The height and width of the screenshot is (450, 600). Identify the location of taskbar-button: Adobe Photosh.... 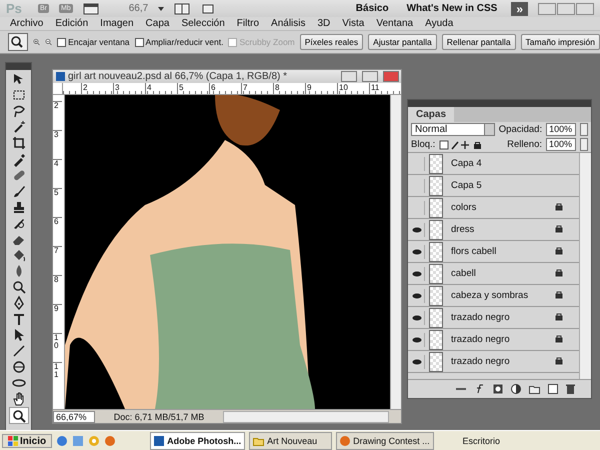
(198, 441).